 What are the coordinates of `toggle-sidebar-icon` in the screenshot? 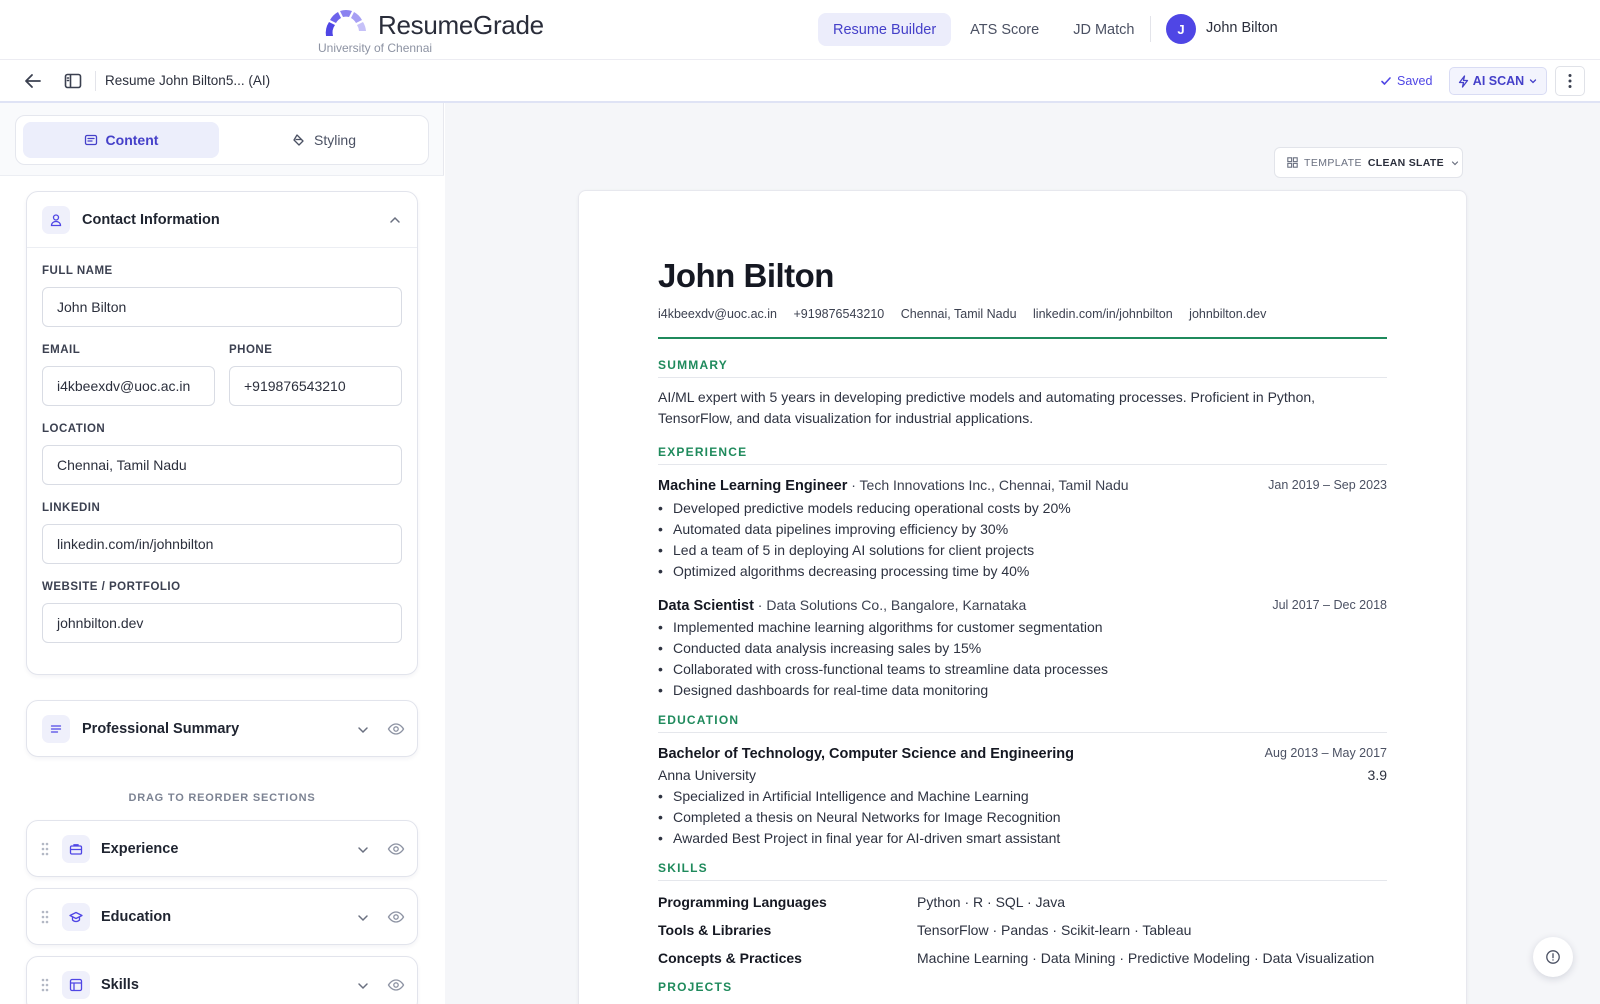 It's located at (73, 81).